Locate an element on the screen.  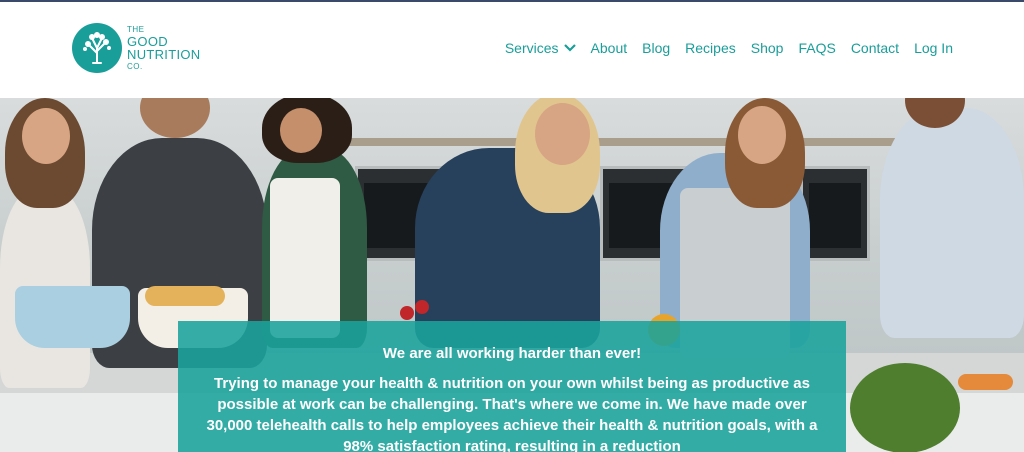
nav-recipes: Recipes is located at coordinates (710, 48).